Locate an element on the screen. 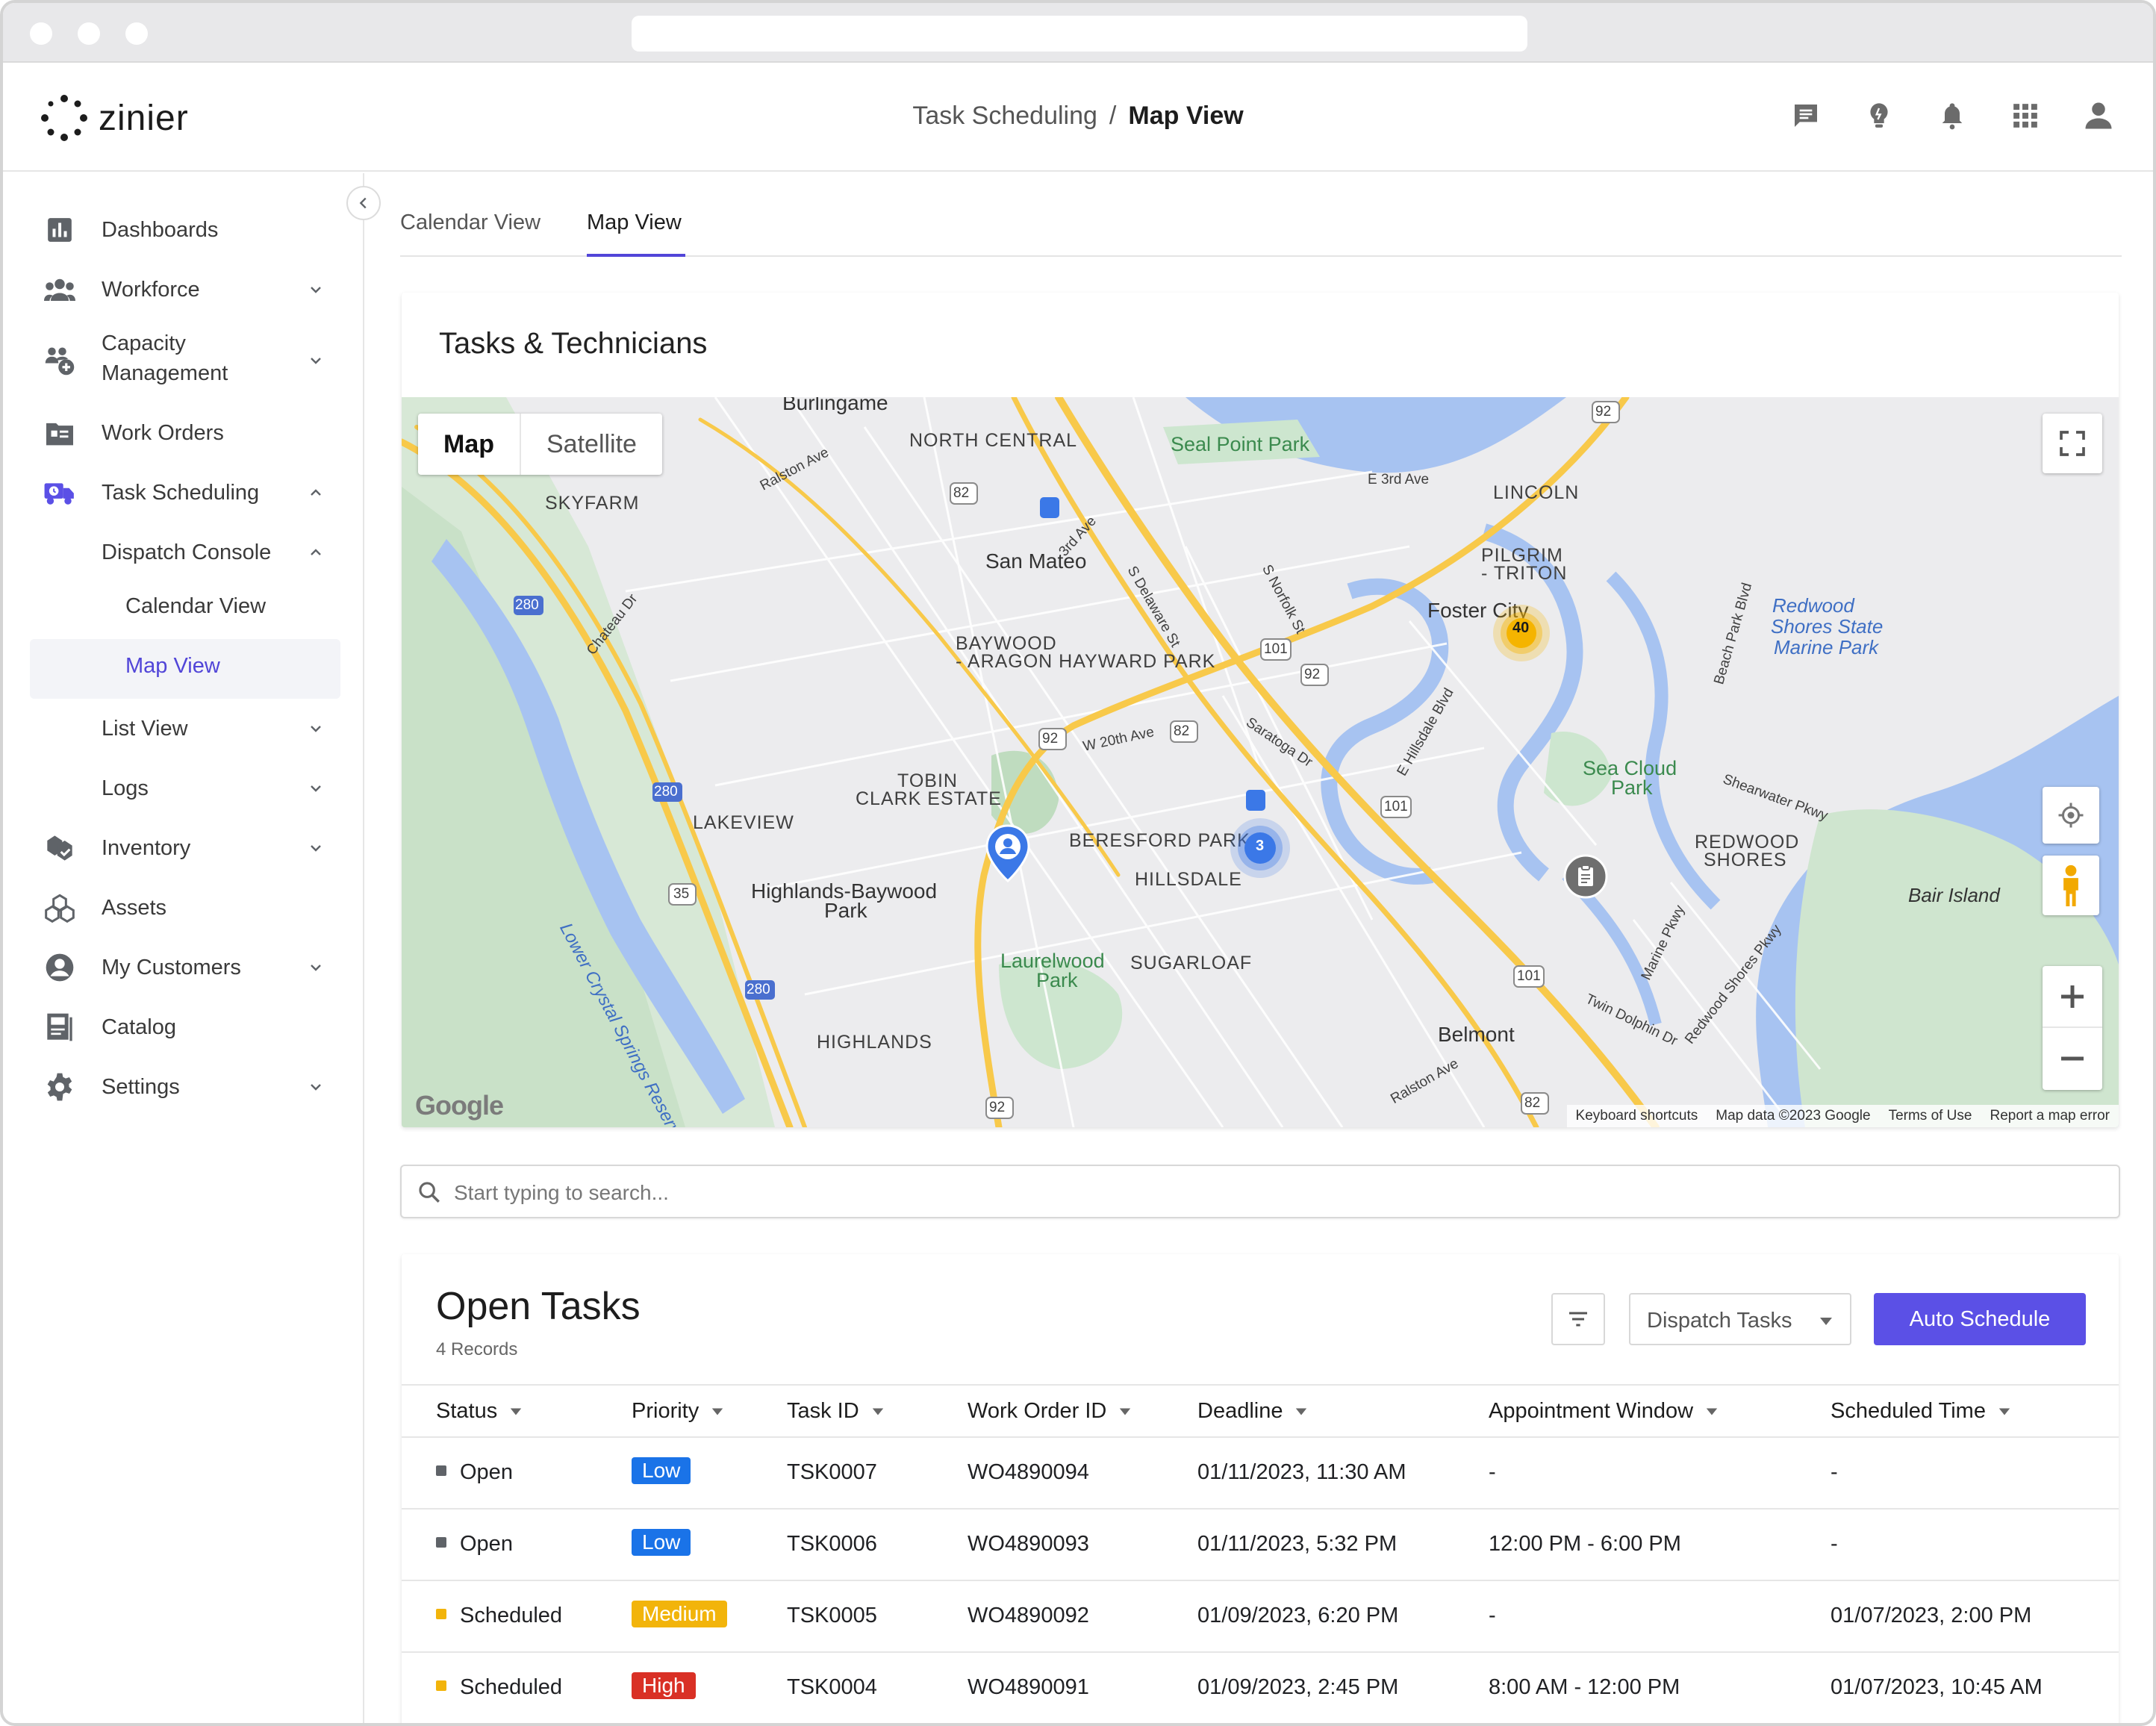 Image resolution: width=2156 pixels, height=1726 pixels. pegman-icon is located at coordinates (2070, 885).